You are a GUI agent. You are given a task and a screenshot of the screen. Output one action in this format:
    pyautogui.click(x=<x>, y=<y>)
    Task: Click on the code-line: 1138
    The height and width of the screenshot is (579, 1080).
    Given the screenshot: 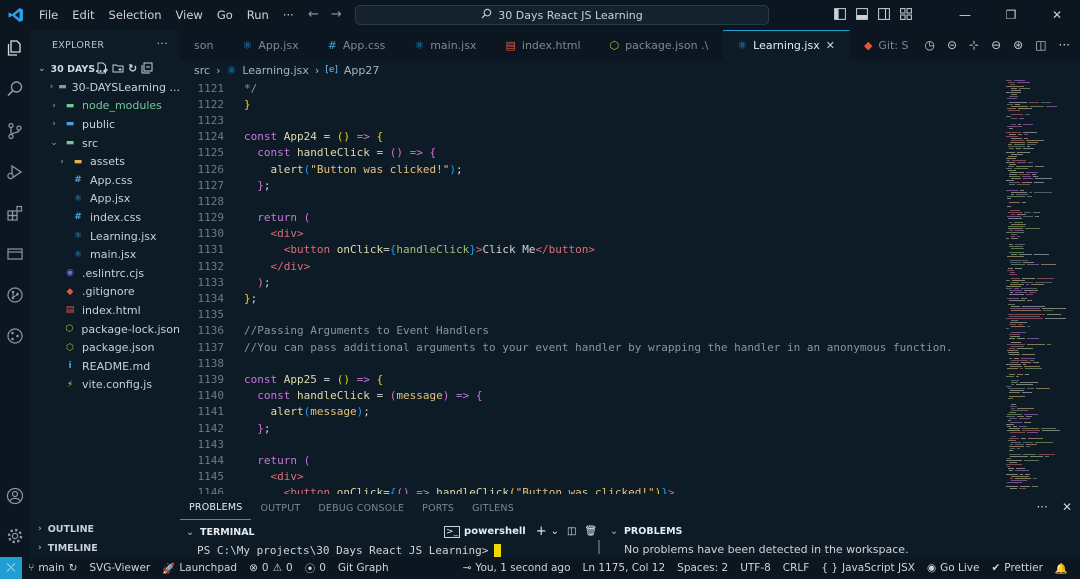 What is the action you would take?
    pyautogui.click(x=590, y=363)
    